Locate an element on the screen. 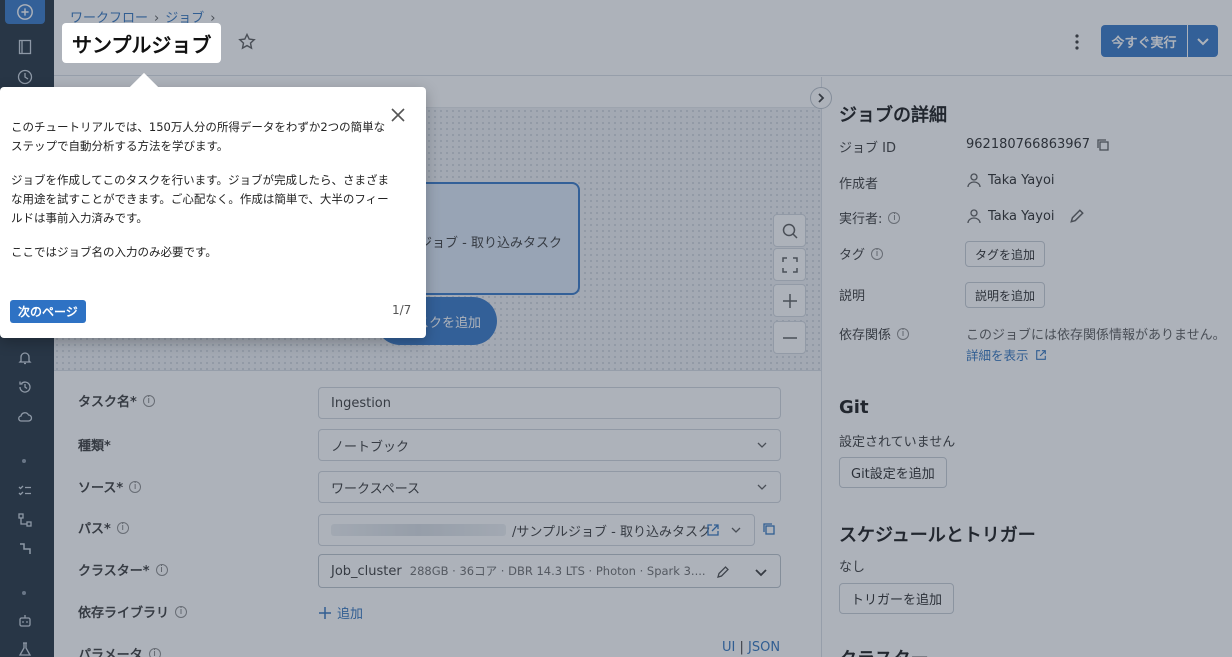 The width and height of the screenshot is (1232, 657). add-description-button: 説明を追加 is located at coordinates (1005, 295).